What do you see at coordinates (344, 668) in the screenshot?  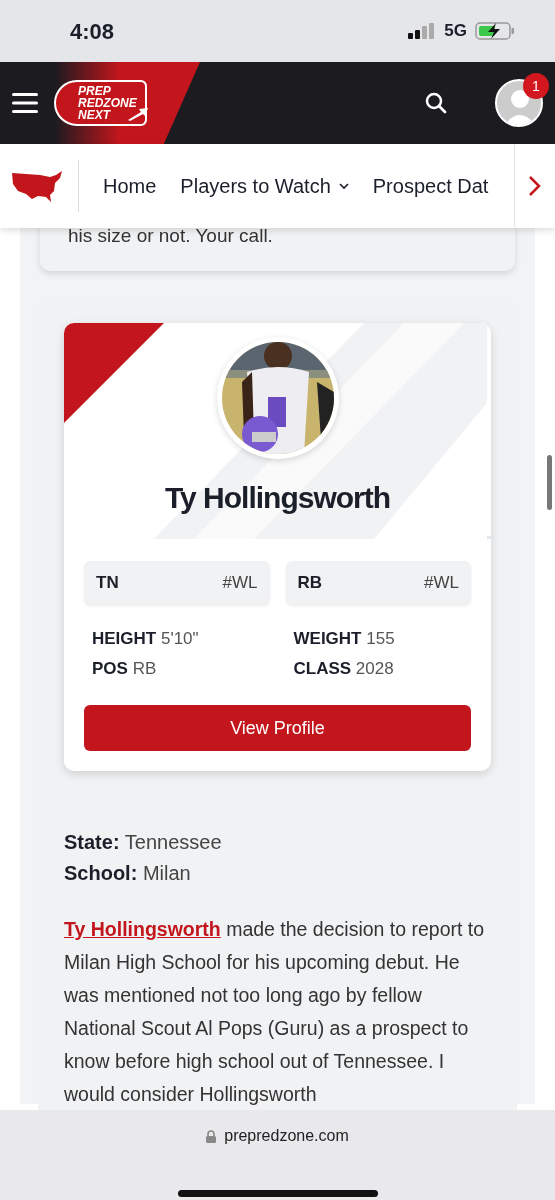 I see `stat-text: CLASS 2028` at bounding box center [344, 668].